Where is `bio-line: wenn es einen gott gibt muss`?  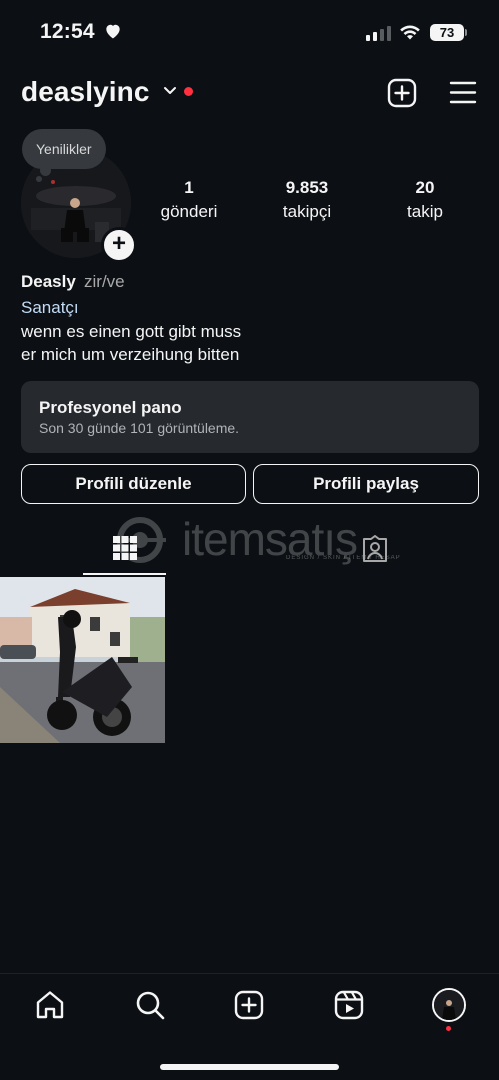 bio-line: wenn es einen gott gibt muss is located at coordinates (131, 331).